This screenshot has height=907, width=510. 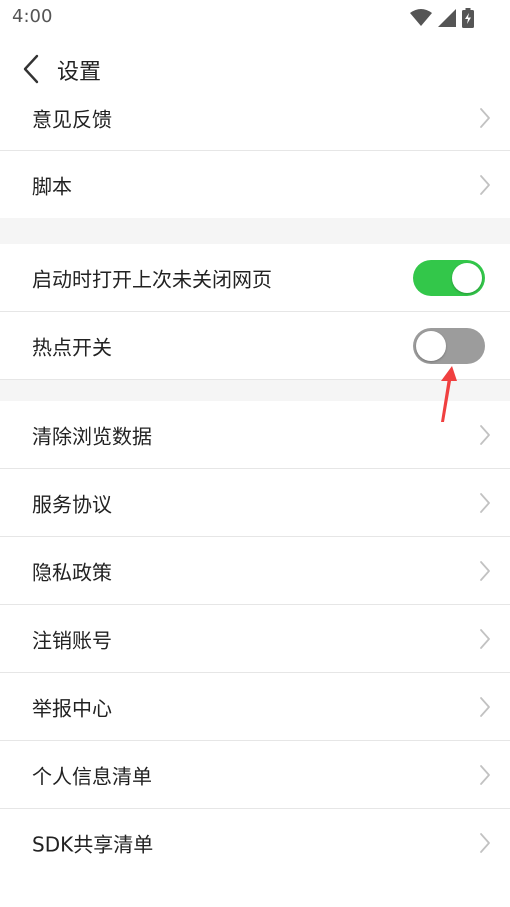 What do you see at coordinates (72, 119) in the screenshot?
I see `settings-item-label: 意见反馈` at bounding box center [72, 119].